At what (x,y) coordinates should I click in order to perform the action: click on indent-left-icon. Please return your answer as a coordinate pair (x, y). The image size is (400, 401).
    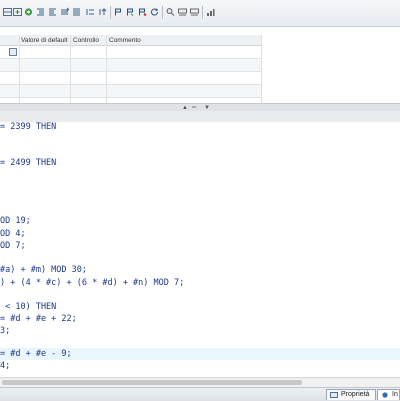
    Looking at the image, I should click on (40, 12).